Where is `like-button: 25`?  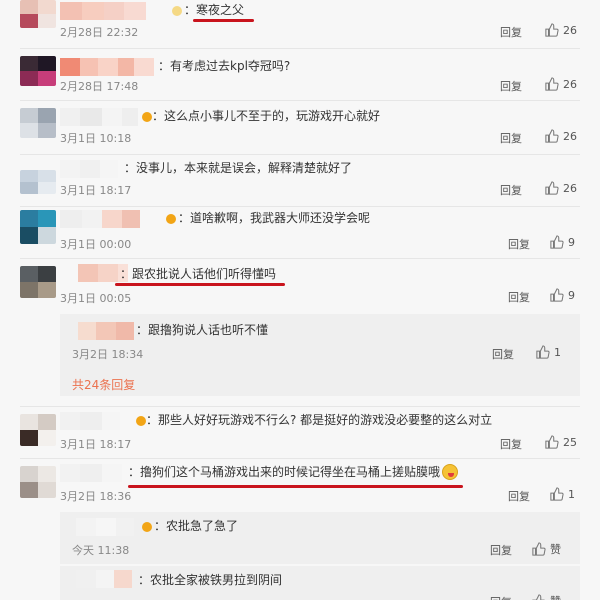 like-button: 25 is located at coordinates (561, 442).